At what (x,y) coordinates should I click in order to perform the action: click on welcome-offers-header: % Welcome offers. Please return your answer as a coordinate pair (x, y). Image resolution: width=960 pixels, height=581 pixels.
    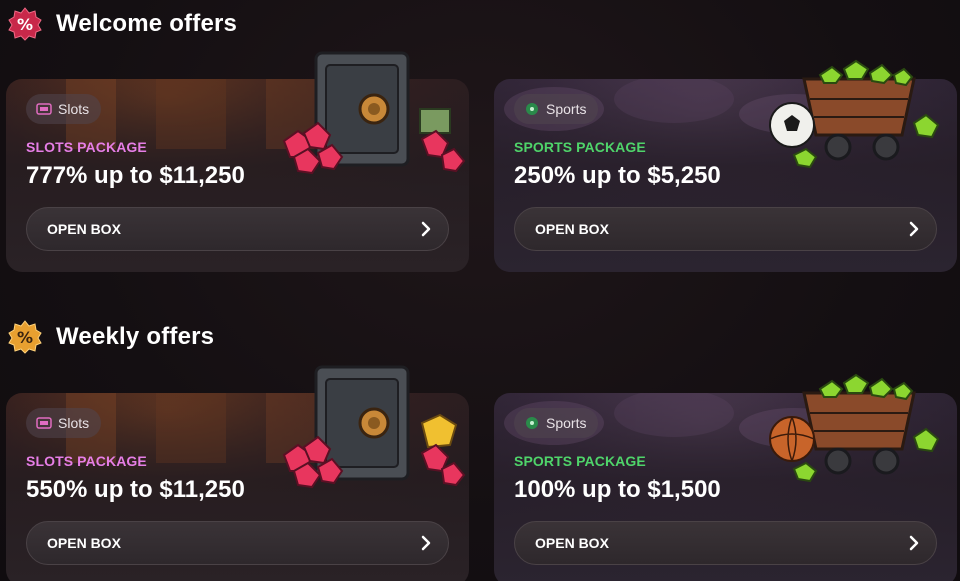
    Looking at the image, I should click on (122, 24).